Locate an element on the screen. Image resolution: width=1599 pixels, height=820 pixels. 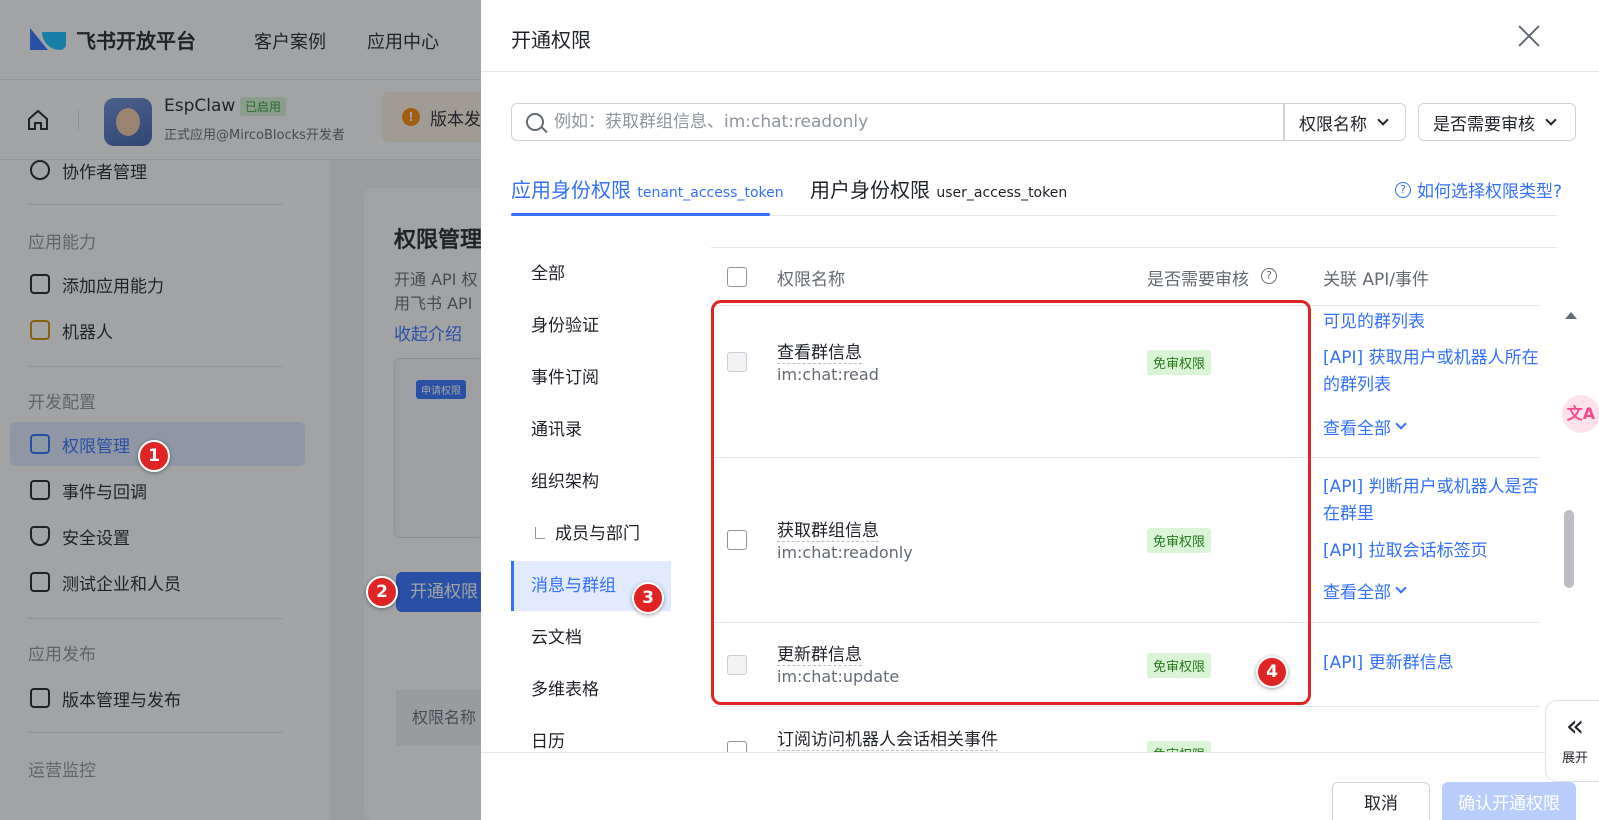
category-auth: 身份验证 is located at coordinates (591, 326).